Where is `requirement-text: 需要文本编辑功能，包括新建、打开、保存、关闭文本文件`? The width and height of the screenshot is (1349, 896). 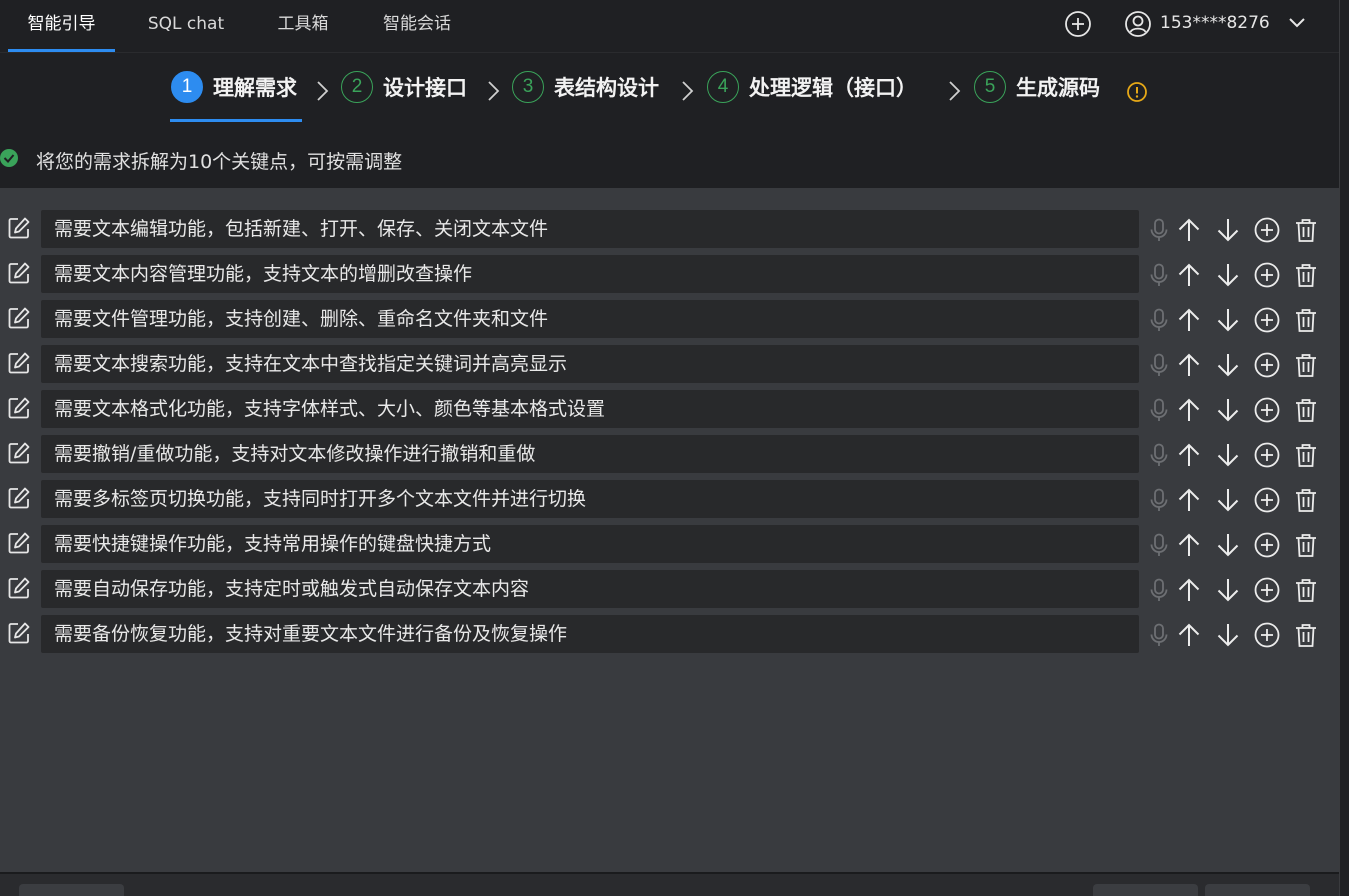 requirement-text: 需要文本编辑功能，包括新建、打开、保存、关闭文本文件 is located at coordinates (590, 229).